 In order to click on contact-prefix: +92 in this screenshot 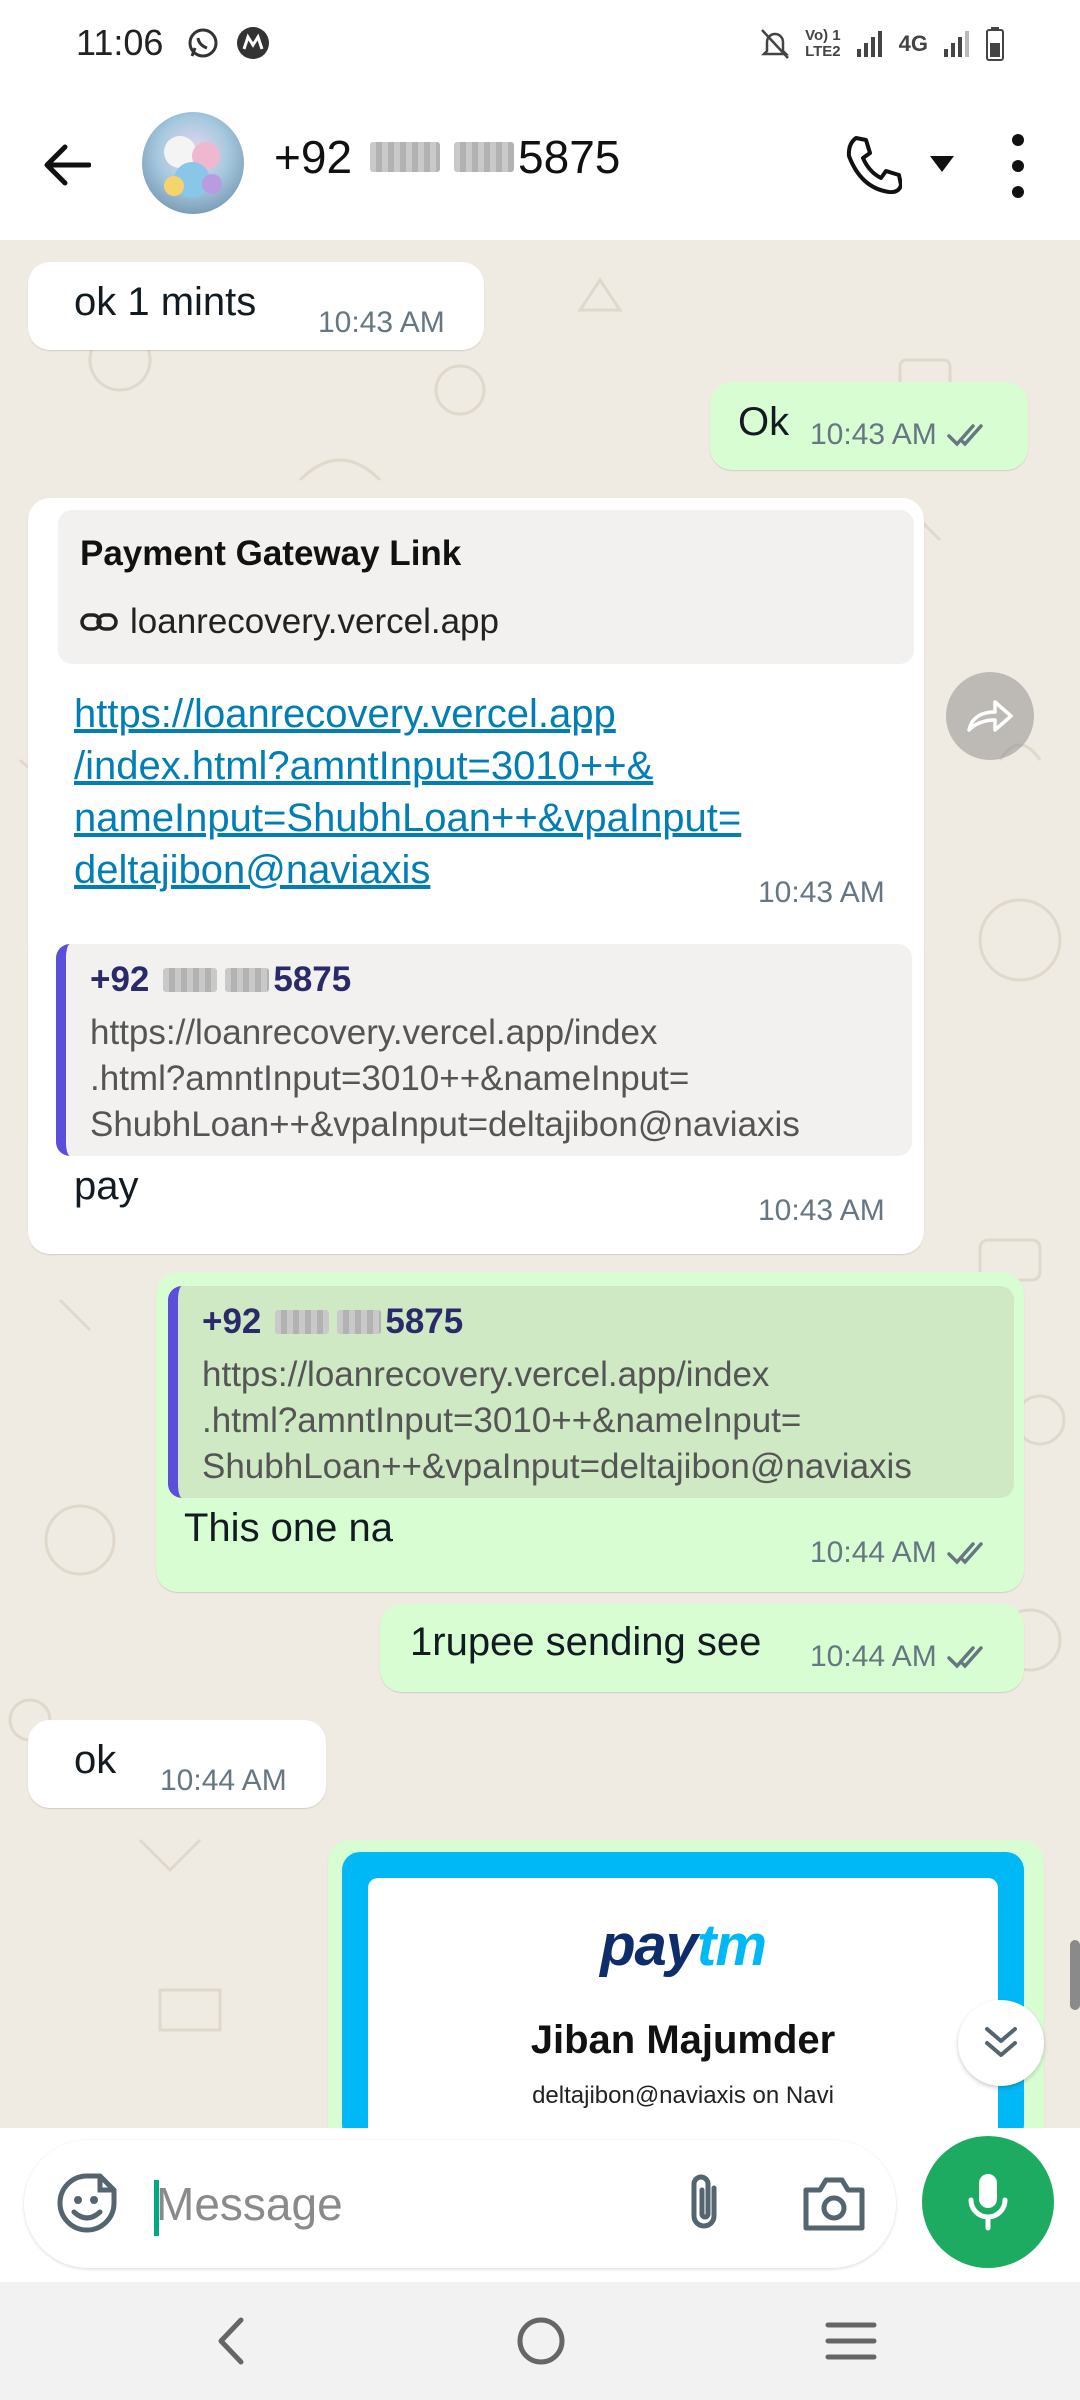, I will do `click(313, 157)`.